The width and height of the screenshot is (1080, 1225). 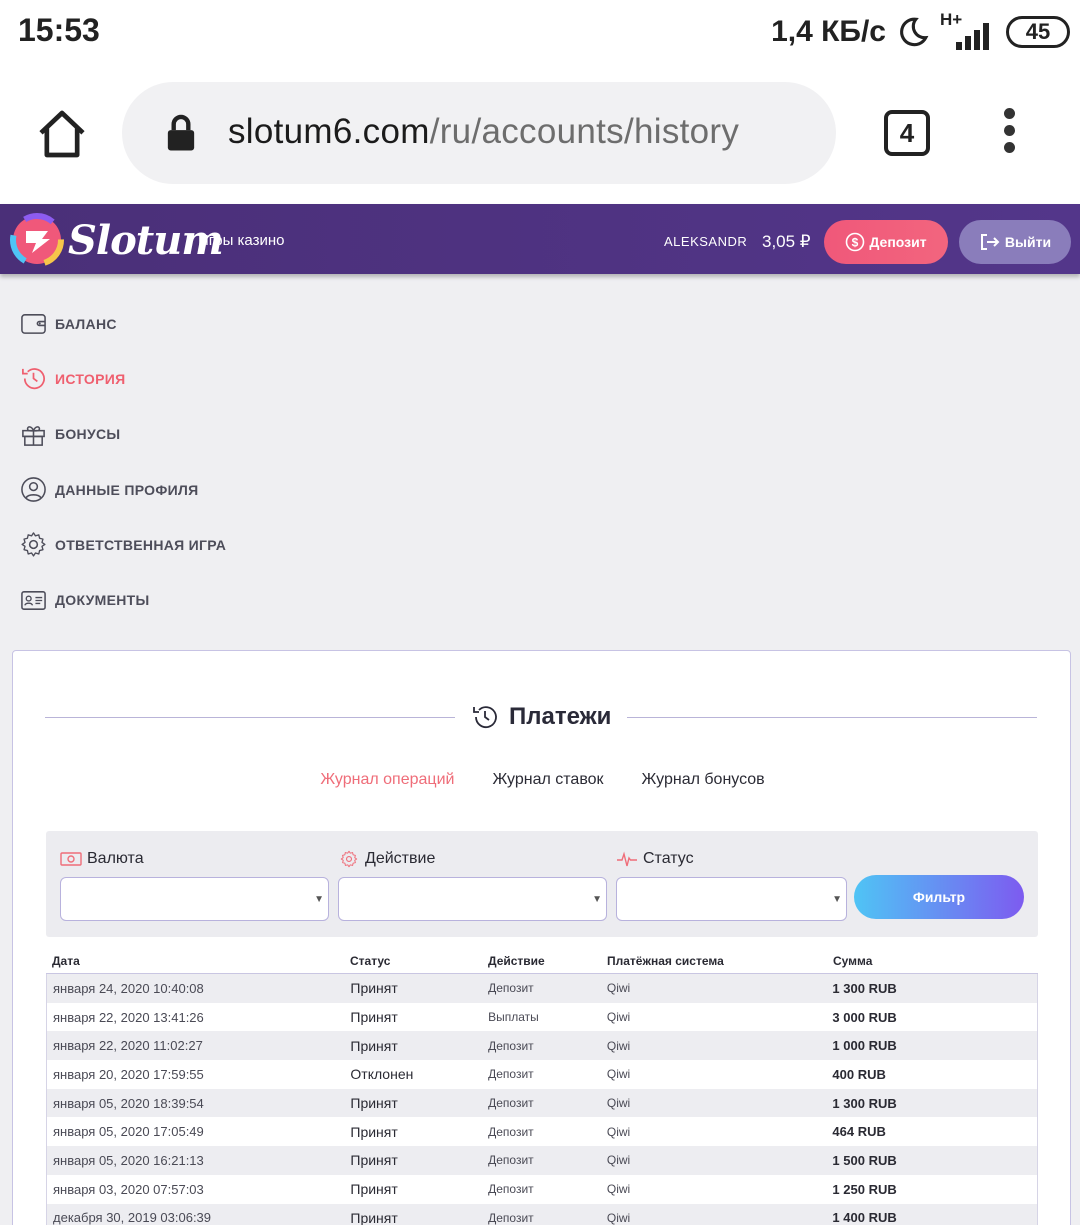 I want to click on menu-item-label: ДОКУМЕНТЫ, so click(x=102, y=600).